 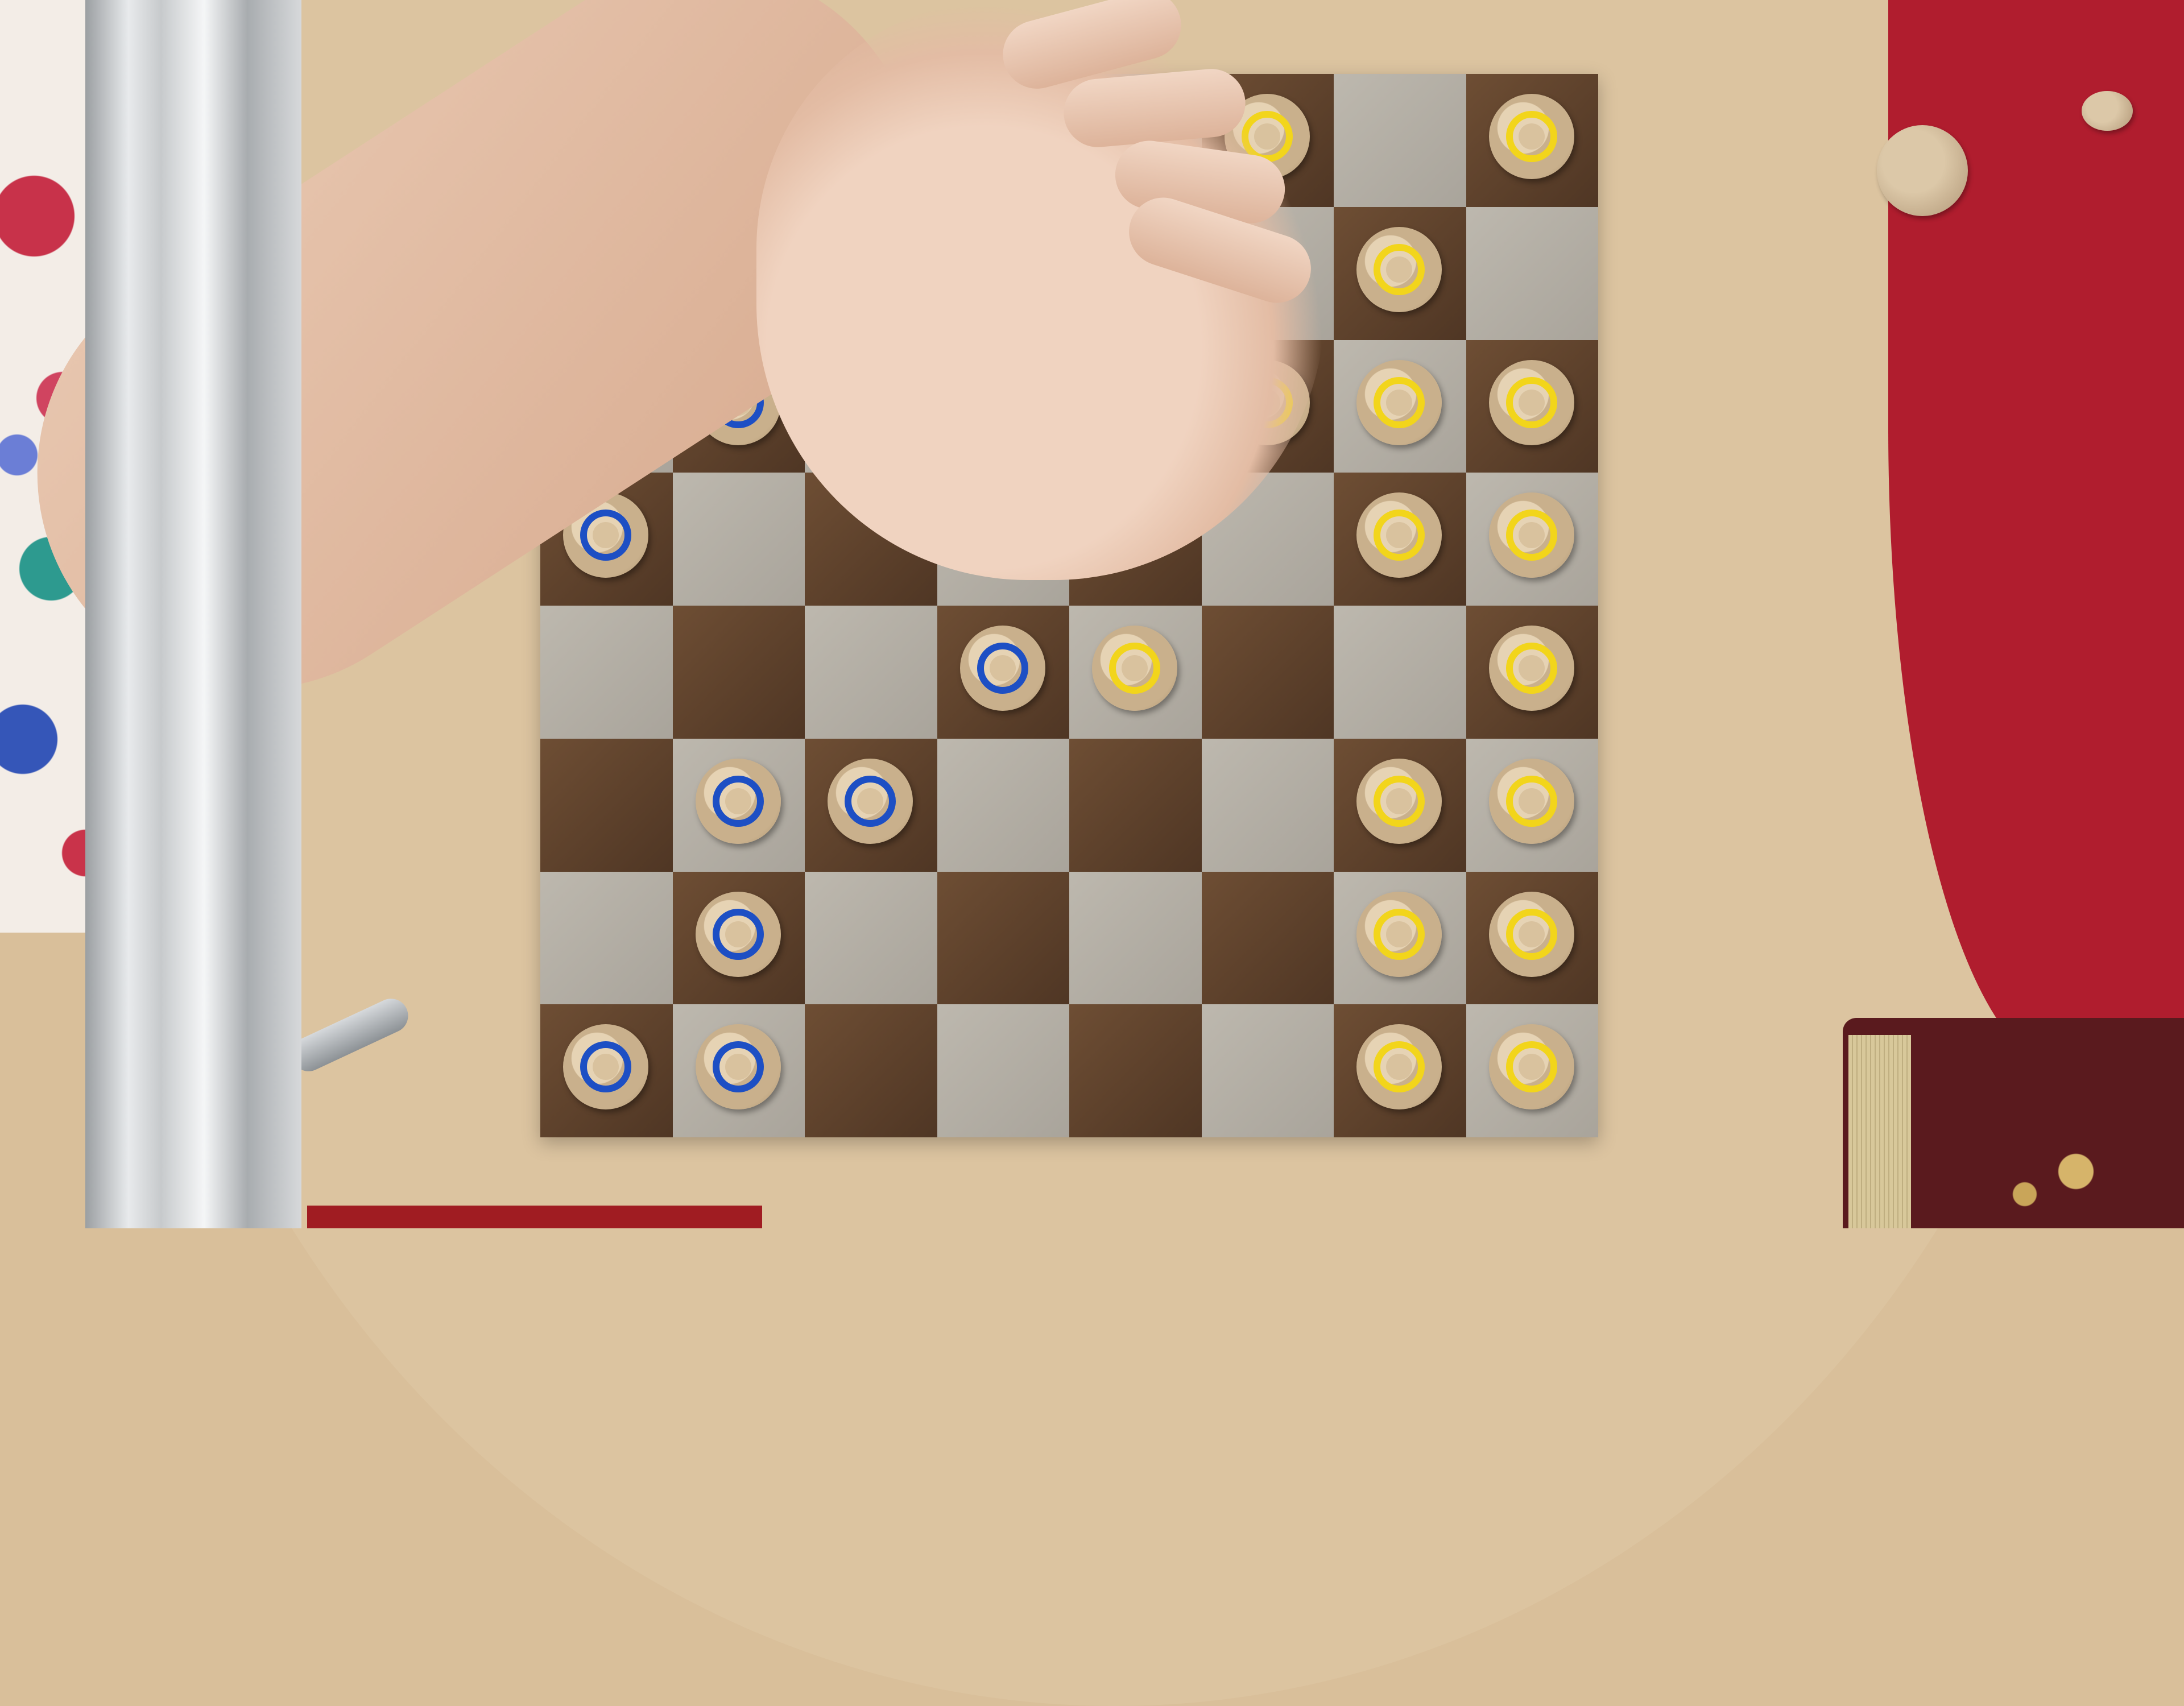 I want to click on red-book, so click(x=534, y=1217).